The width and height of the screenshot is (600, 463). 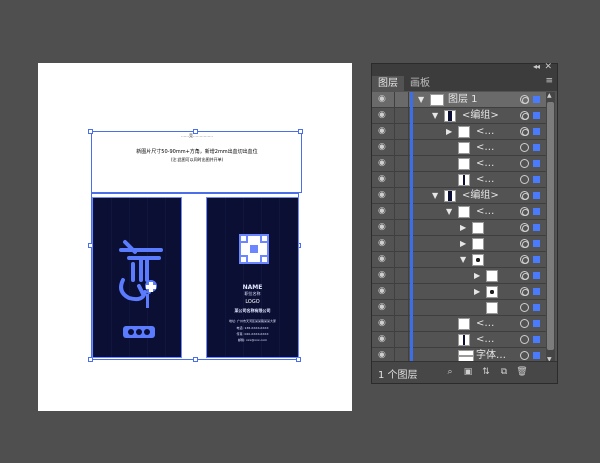 I want to click on collapse-panel-icon: ◂◂, so click(x=536, y=66).